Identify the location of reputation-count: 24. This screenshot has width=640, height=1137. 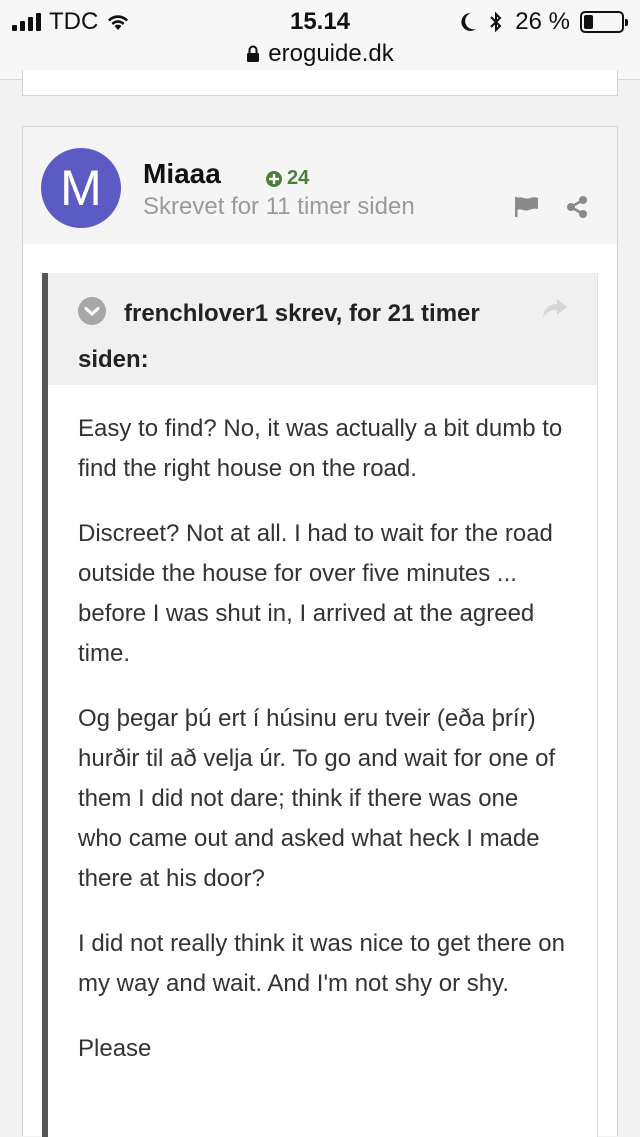
(298, 178).